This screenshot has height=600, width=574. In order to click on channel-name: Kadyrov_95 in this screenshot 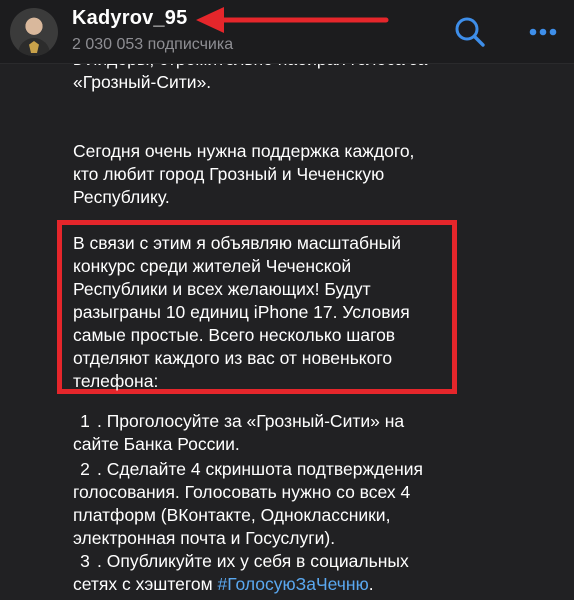, I will do `click(129, 18)`.